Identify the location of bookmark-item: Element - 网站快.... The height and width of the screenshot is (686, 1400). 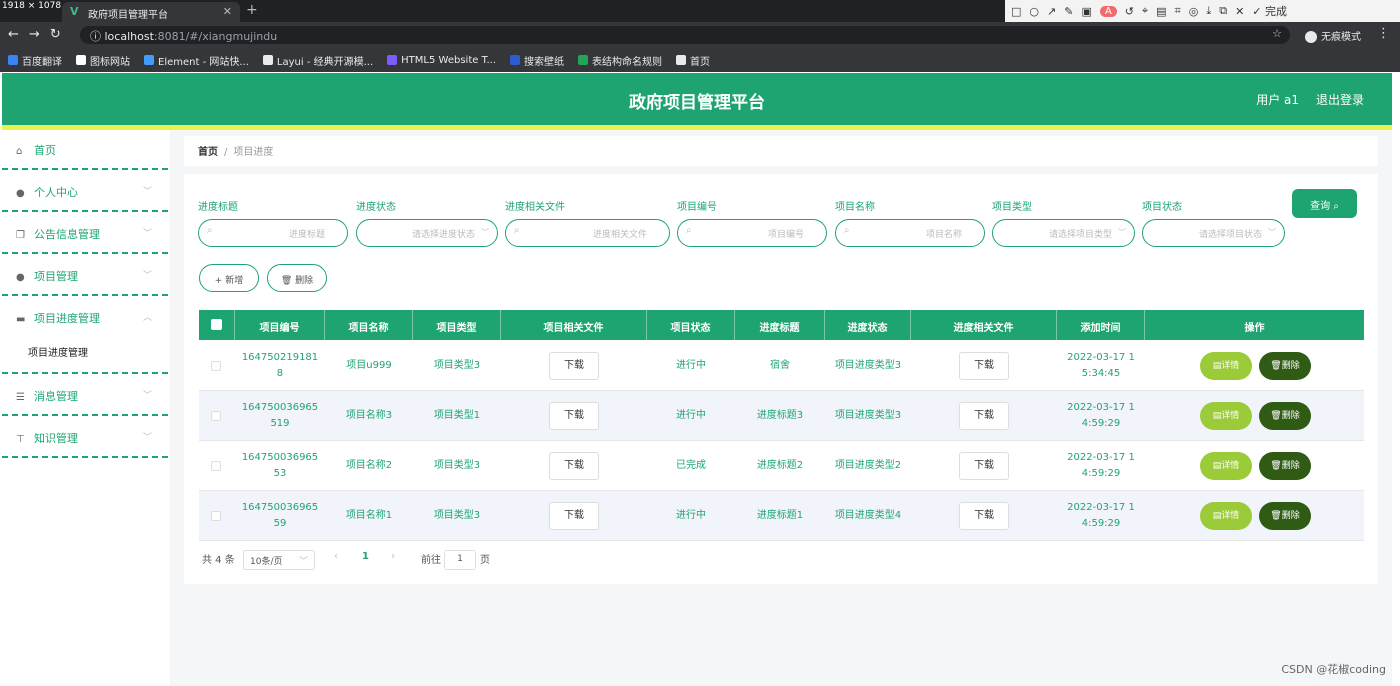
(196, 60).